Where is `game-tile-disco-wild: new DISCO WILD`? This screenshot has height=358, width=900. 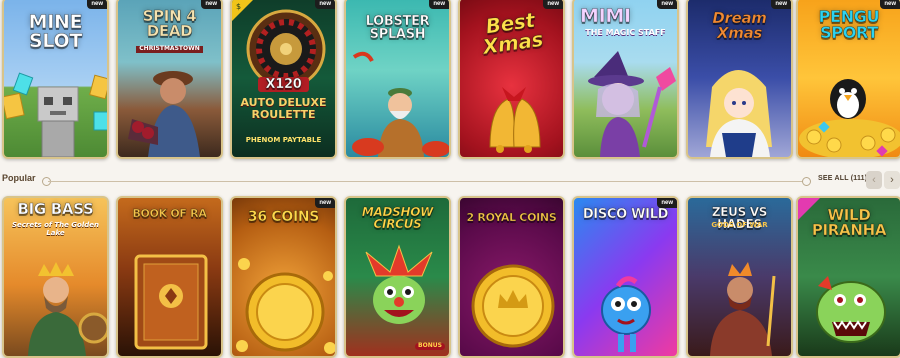 game-tile-disco-wild: new DISCO WILD is located at coordinates (625, 277).